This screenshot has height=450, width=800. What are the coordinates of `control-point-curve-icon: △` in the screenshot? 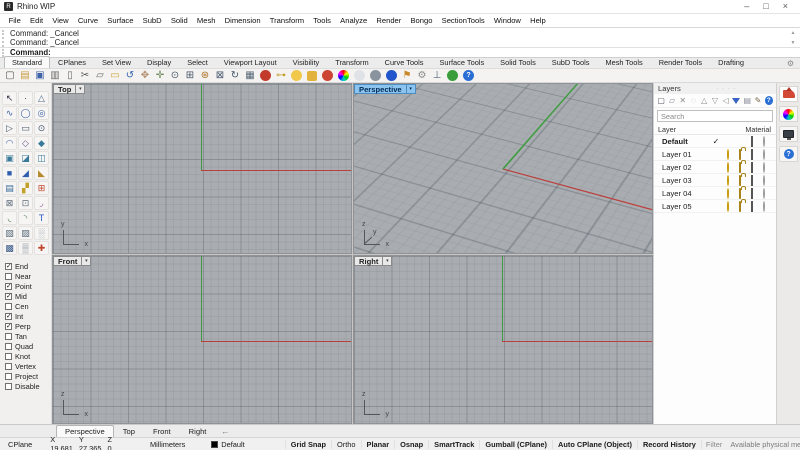 It's located at (41, 98).